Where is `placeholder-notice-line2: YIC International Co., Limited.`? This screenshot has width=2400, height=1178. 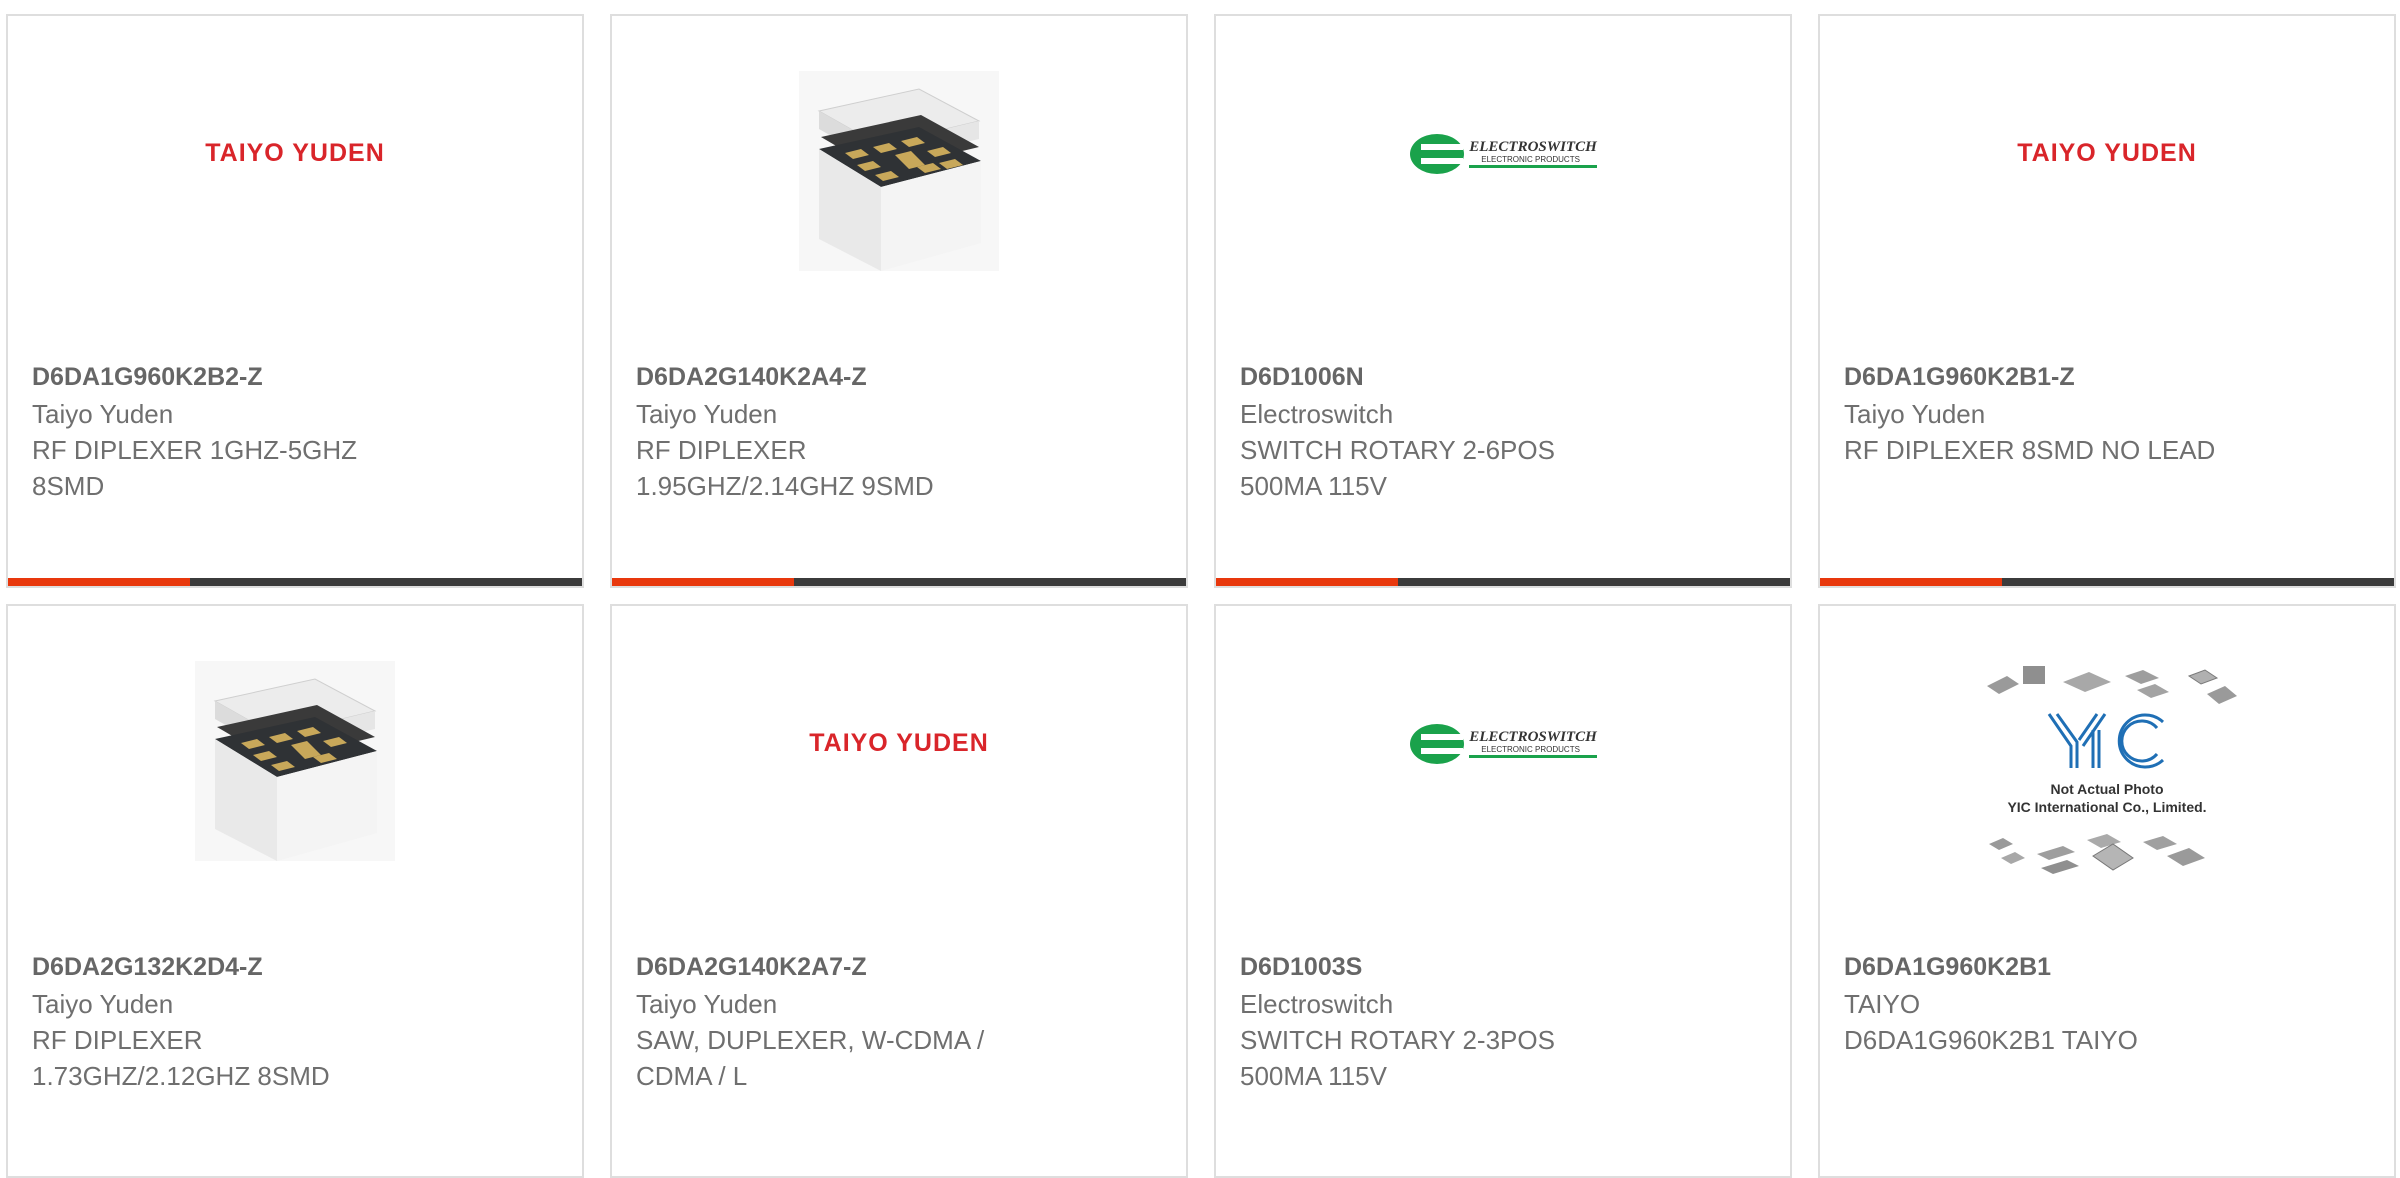 placeholder-notice-line2: YIC International Co., Limited. is located at coordinates (2106, 807).